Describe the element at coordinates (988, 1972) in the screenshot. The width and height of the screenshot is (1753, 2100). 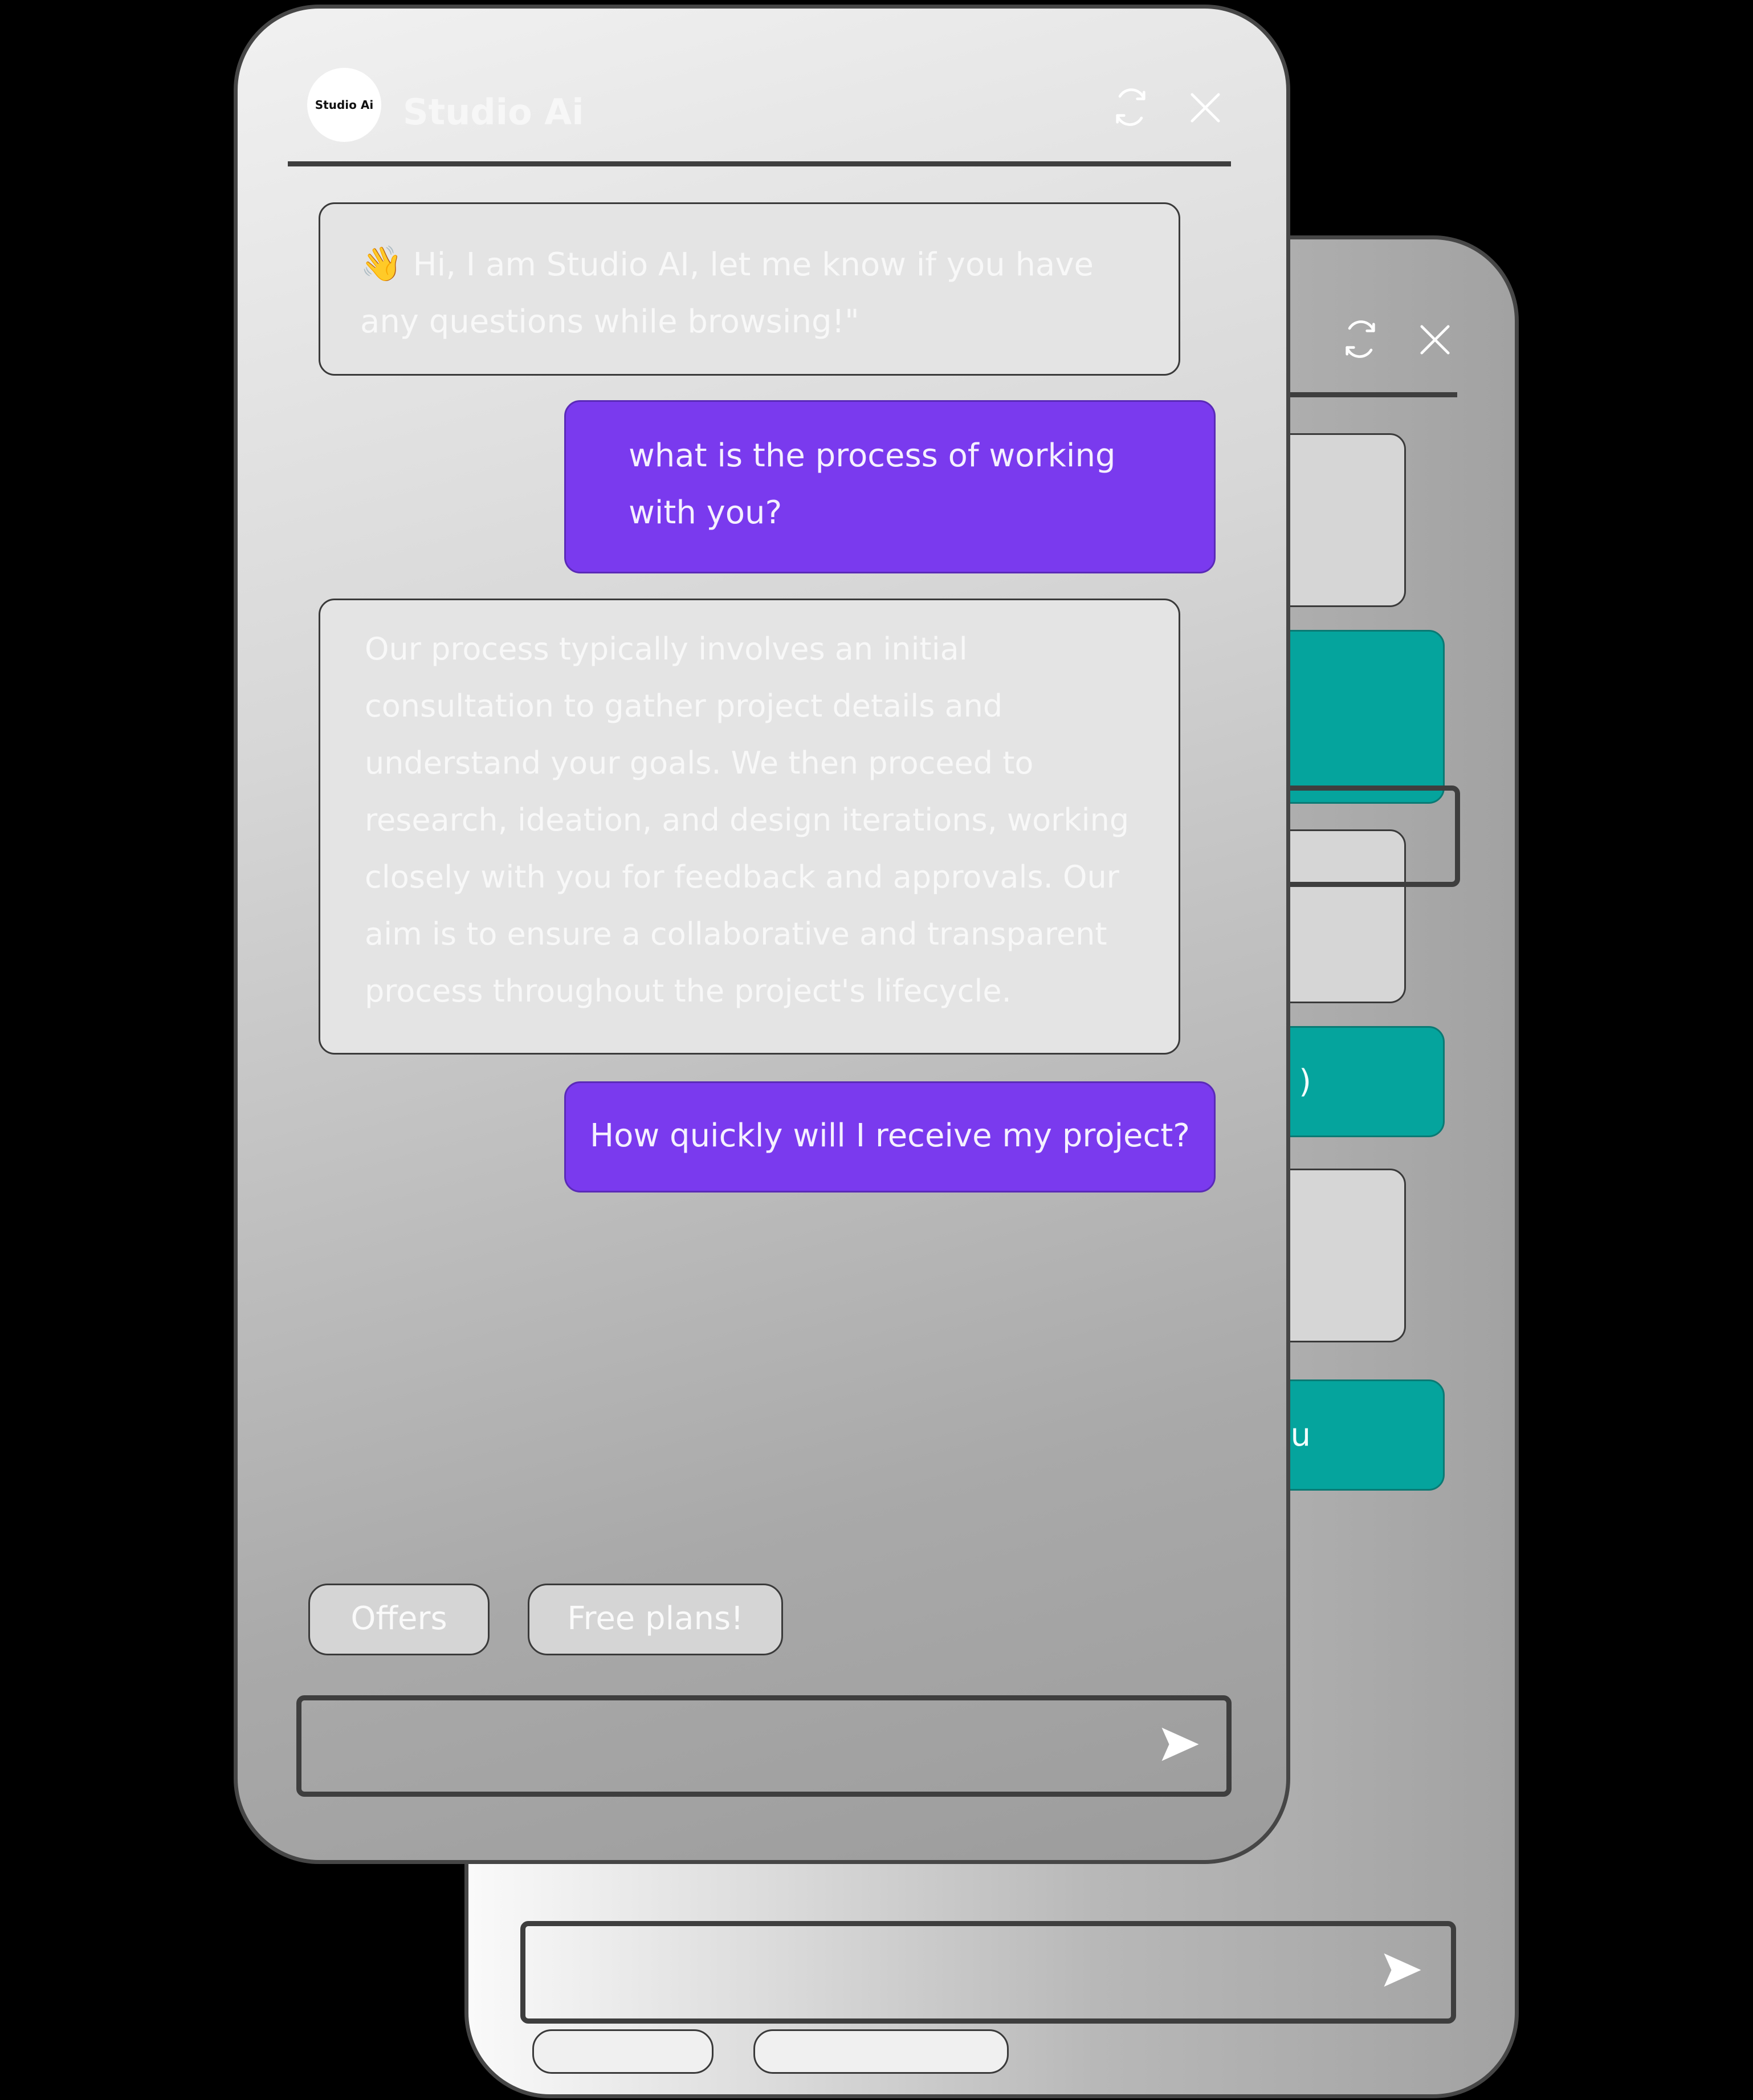
I see `back-message-input` at that location.